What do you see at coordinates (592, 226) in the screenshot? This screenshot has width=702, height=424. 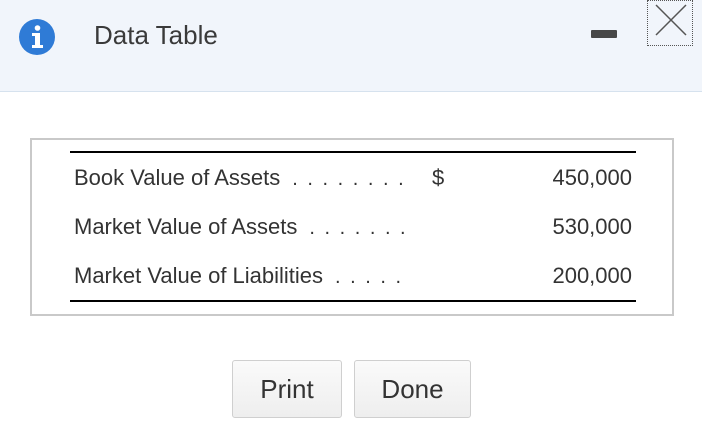 I see `row-value: 530,000` at bounding box center [592, 226].